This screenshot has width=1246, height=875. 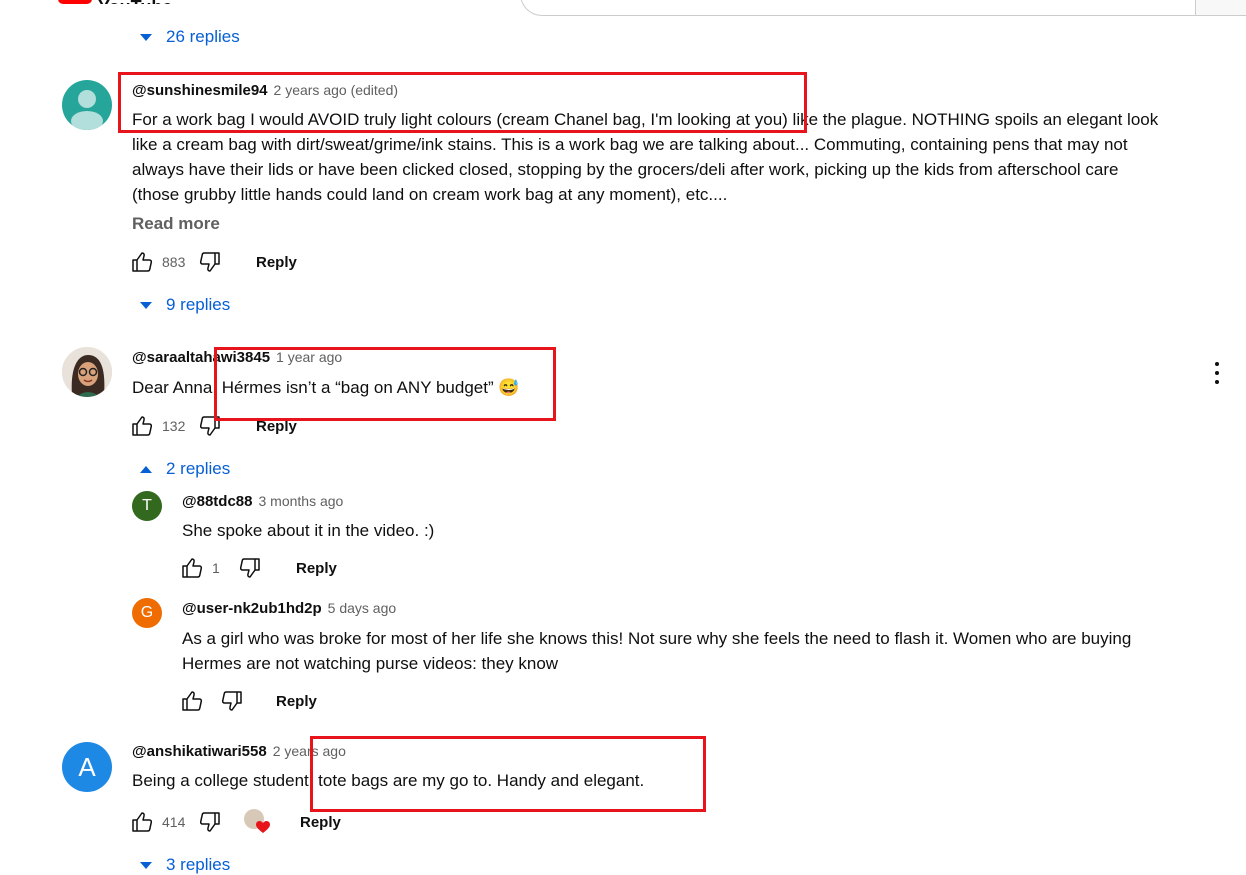 What do you see at coordinates (147, 613) in the screenshot?
I see `avatar: G` at bounding box center [147, 613].